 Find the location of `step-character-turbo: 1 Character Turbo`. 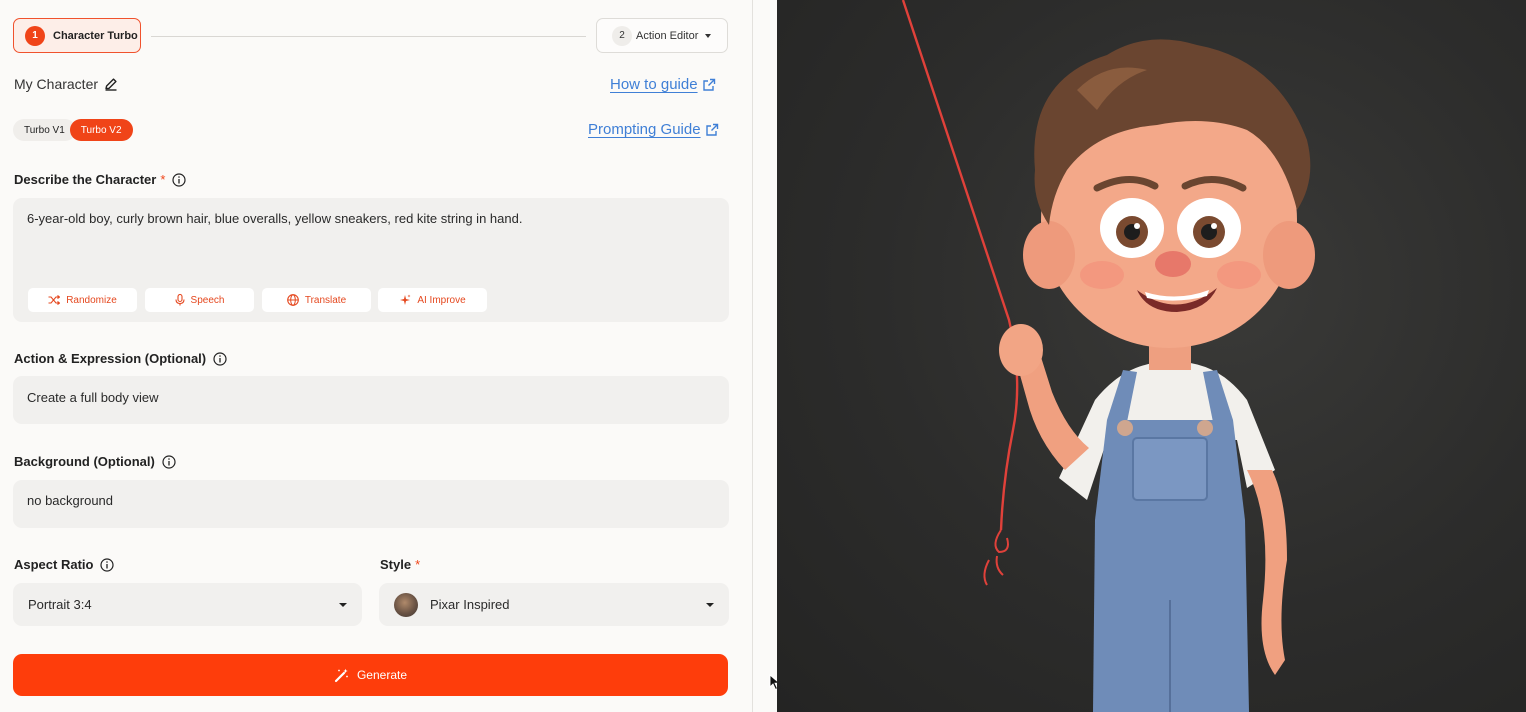

step-character-turbo: 1 Character Turbo is located at coordinates (77, 35).